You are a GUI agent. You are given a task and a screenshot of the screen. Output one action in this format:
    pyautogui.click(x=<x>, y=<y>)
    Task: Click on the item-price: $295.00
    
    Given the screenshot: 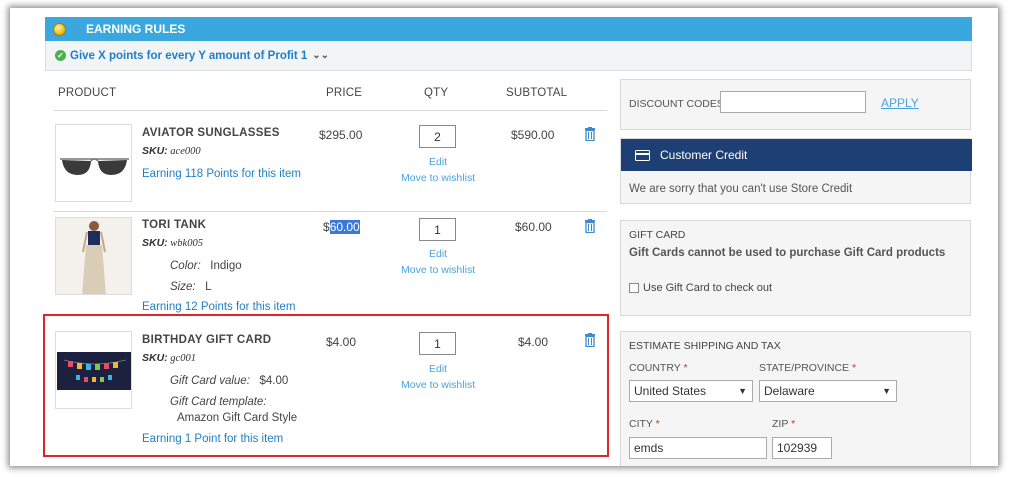 What is the action you would take?
    pyautogui.click(x=341, y=135)
    